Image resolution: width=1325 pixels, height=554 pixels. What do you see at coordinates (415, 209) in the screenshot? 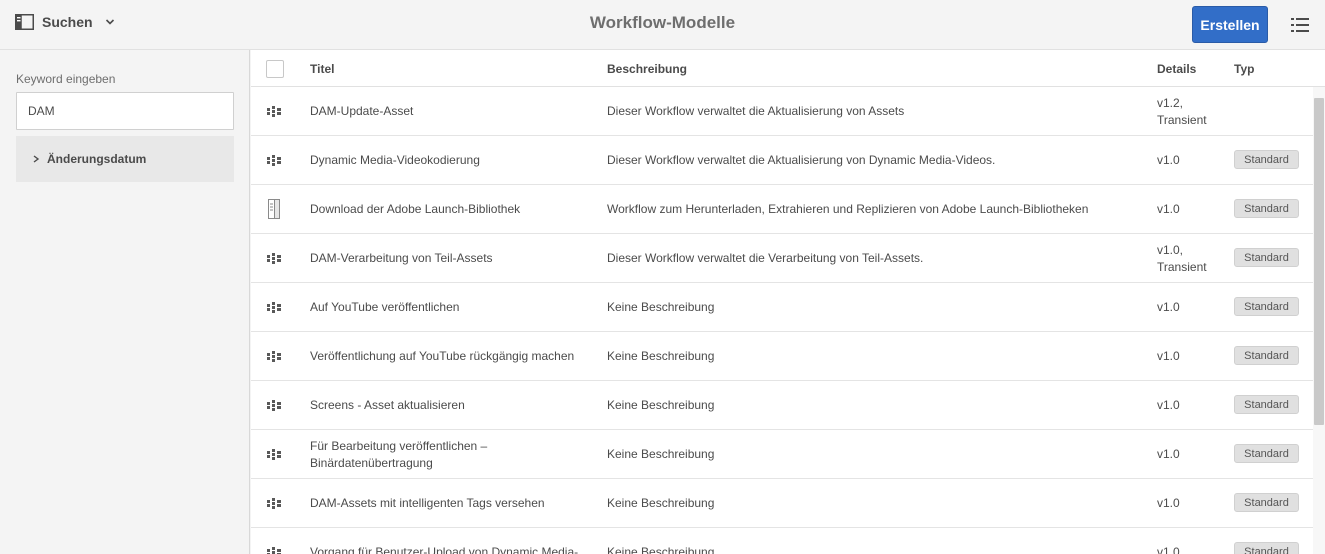
I see `row-title: Download der Adobe Launch-Bibliothek` at bounding box center [415, 209].